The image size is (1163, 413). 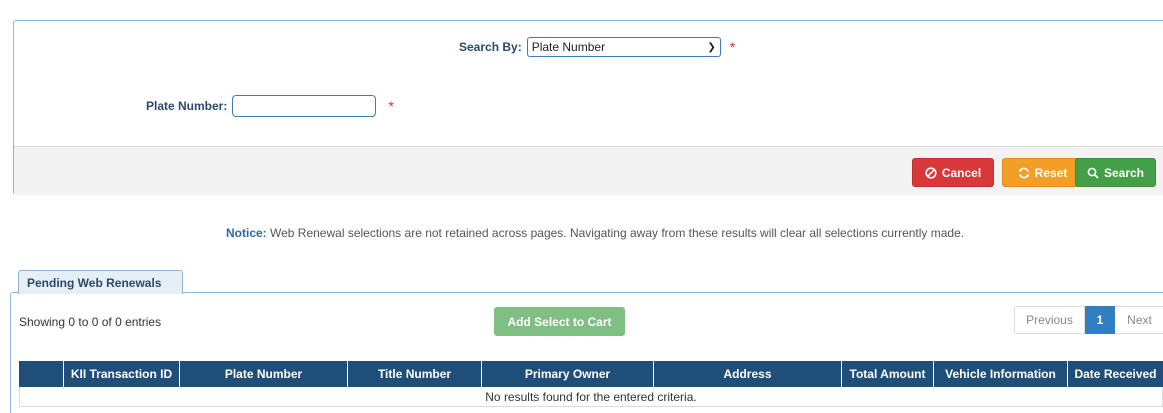 I want to click on tab-pending-web-renewals: Pending Web Renewals, so click(x=100, y=282).